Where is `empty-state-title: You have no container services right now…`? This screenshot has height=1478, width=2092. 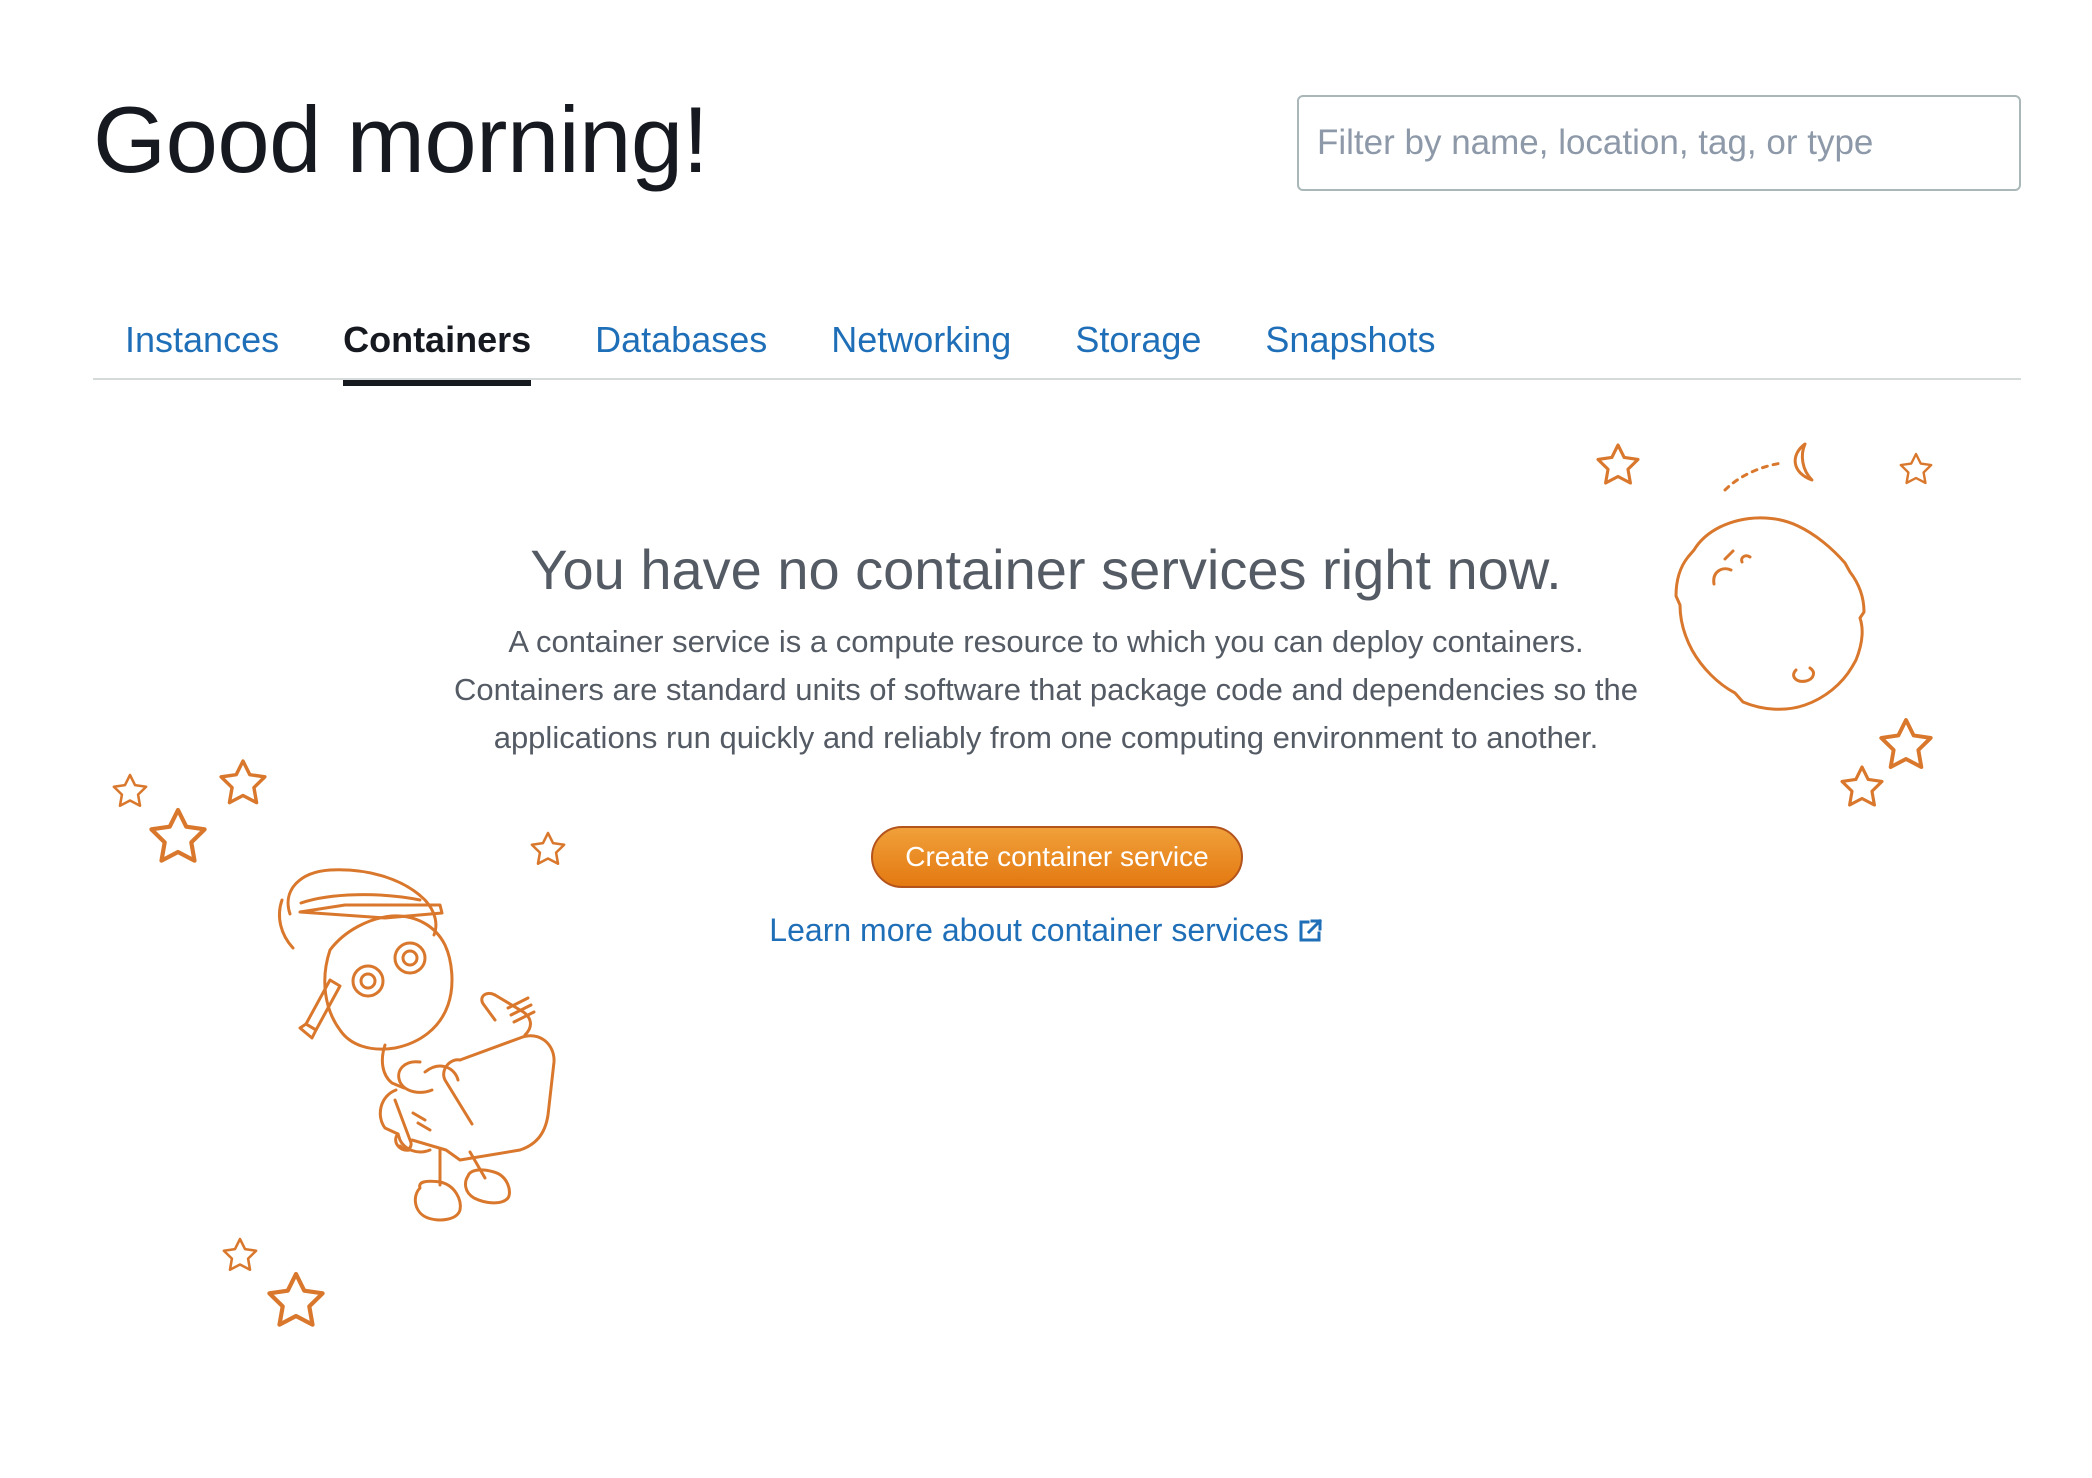
empty-state-title: You have no container services right now… is located at coordinates (1046, 569).